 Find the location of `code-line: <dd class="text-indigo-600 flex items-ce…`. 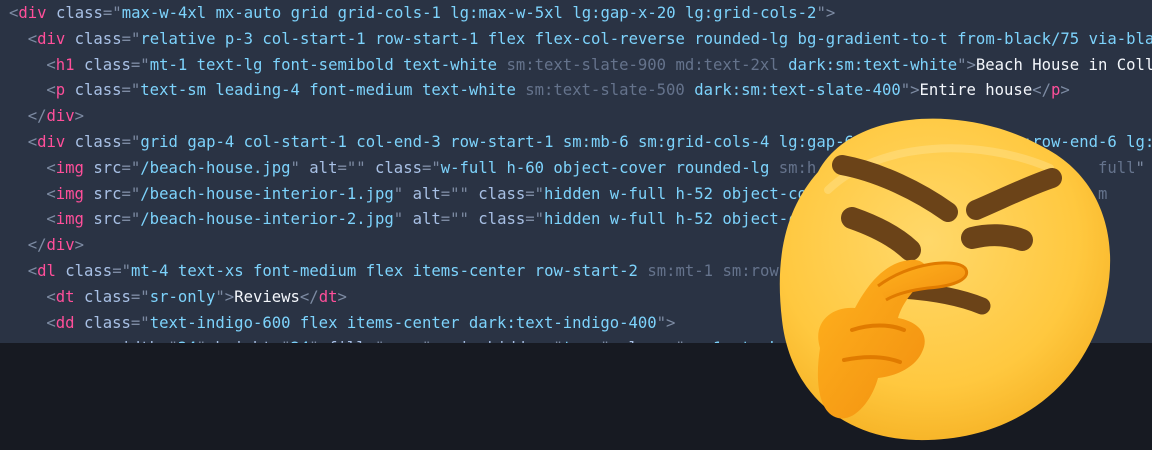

code-line: <dd class="text-indigo-600 flex items-ce… is located at coordinates (360, 323).